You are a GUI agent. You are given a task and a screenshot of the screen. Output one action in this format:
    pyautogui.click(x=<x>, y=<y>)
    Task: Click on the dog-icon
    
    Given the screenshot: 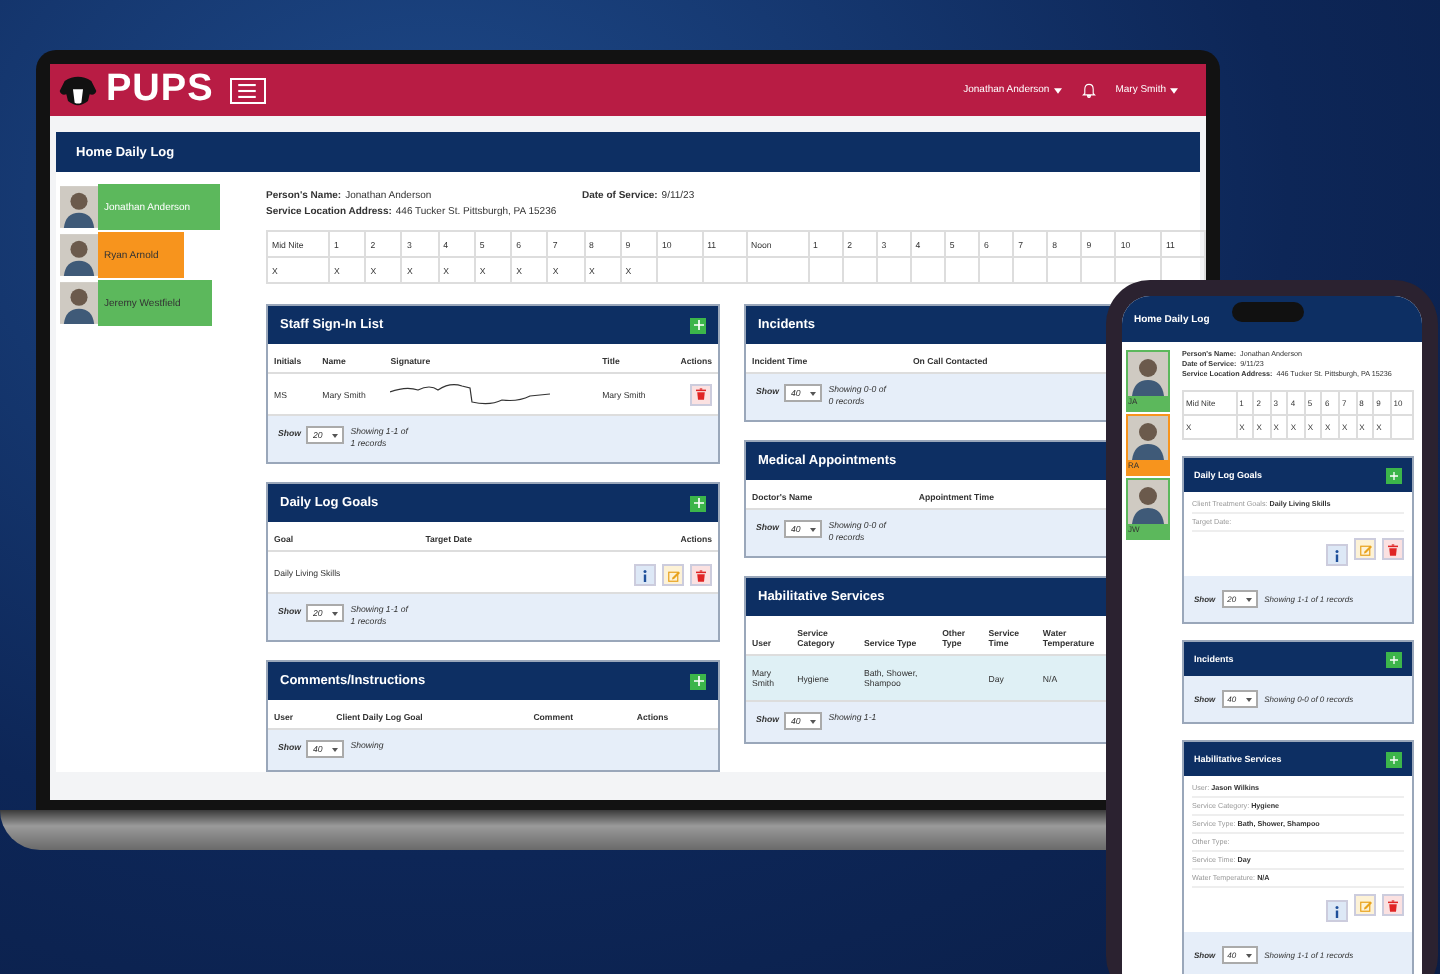 What is the action you would take?
    pyautogui.click(x=78, y=90)
    